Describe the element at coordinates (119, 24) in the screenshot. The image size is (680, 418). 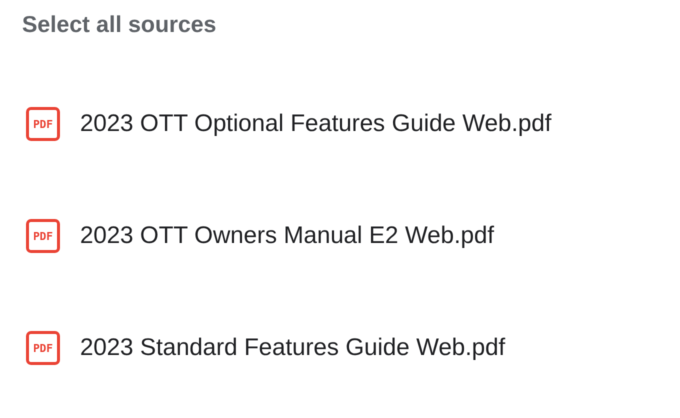
I see `select-all-link: Select all sources` at that location.